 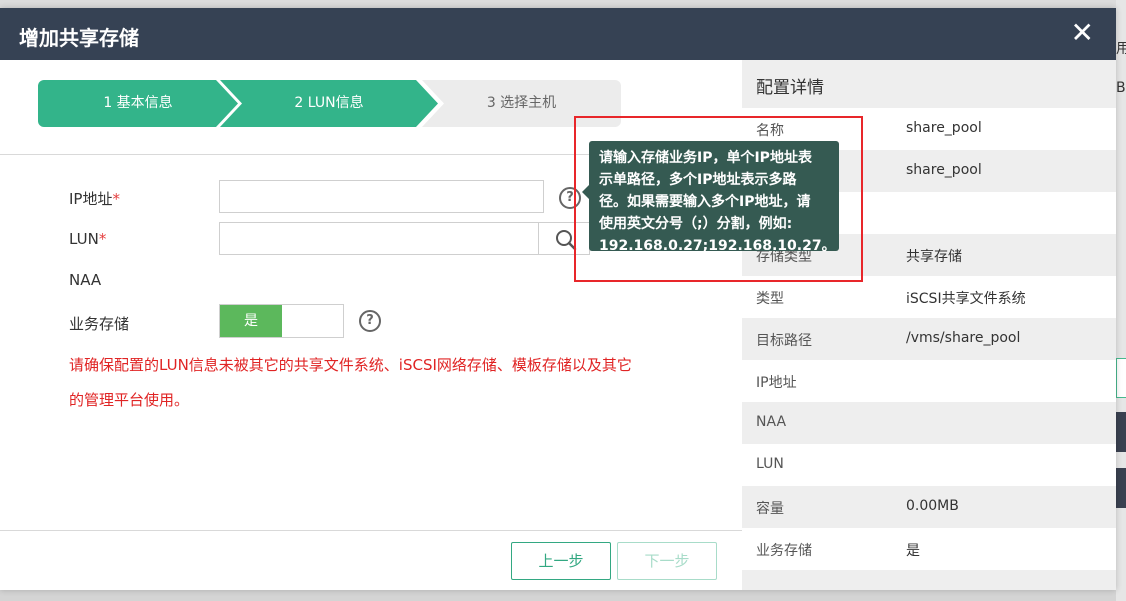 What do you see at coordinates (929, 381) in the screenshot?
I see `detail-row: IP地址` at bounding box center [929, 381].